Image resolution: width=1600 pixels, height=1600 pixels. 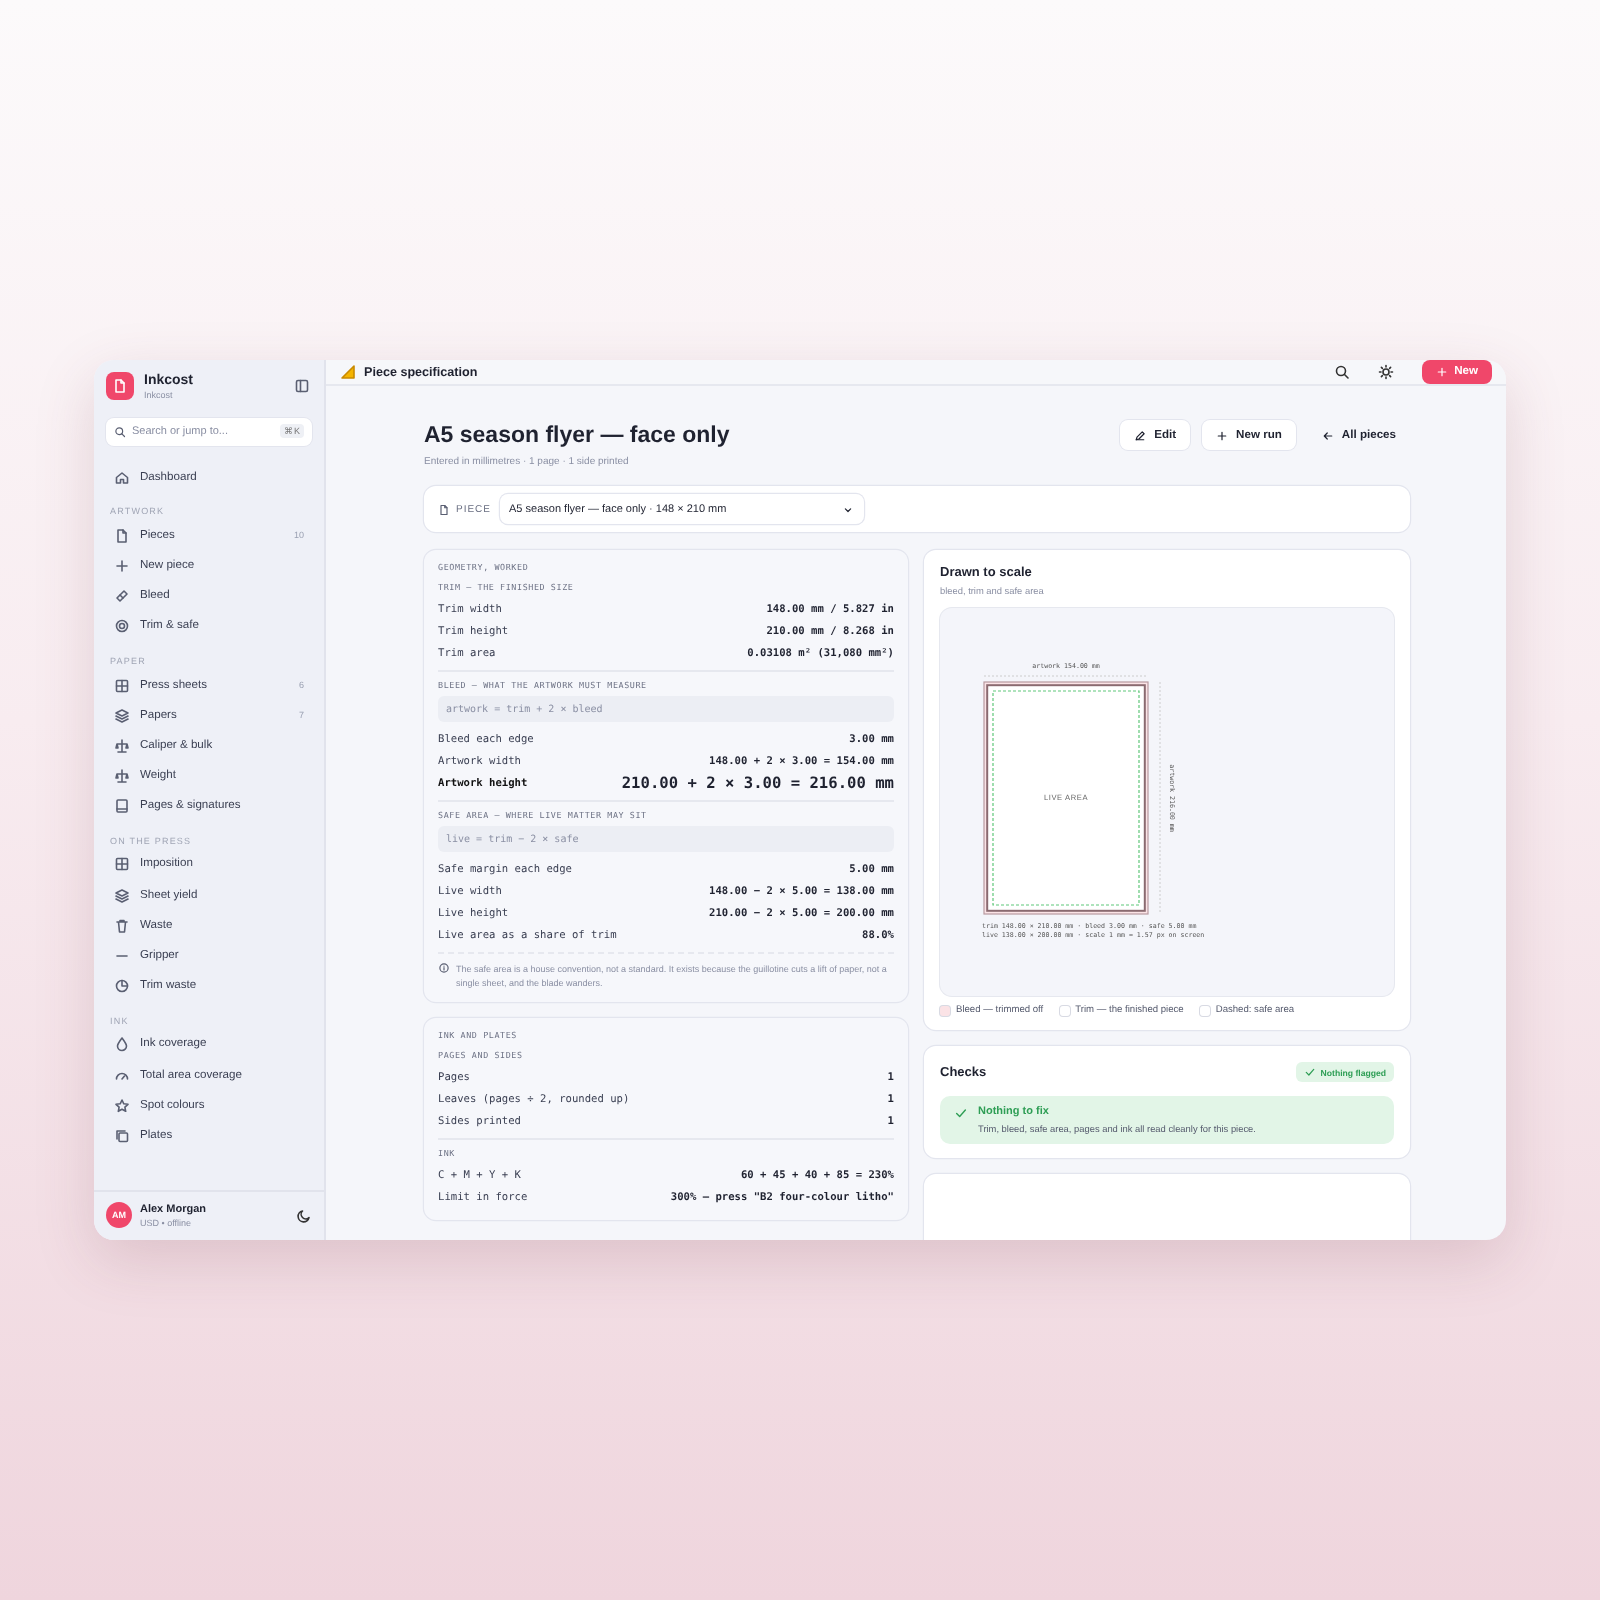 I want to click on book-icon, so click(x=122, y=806).